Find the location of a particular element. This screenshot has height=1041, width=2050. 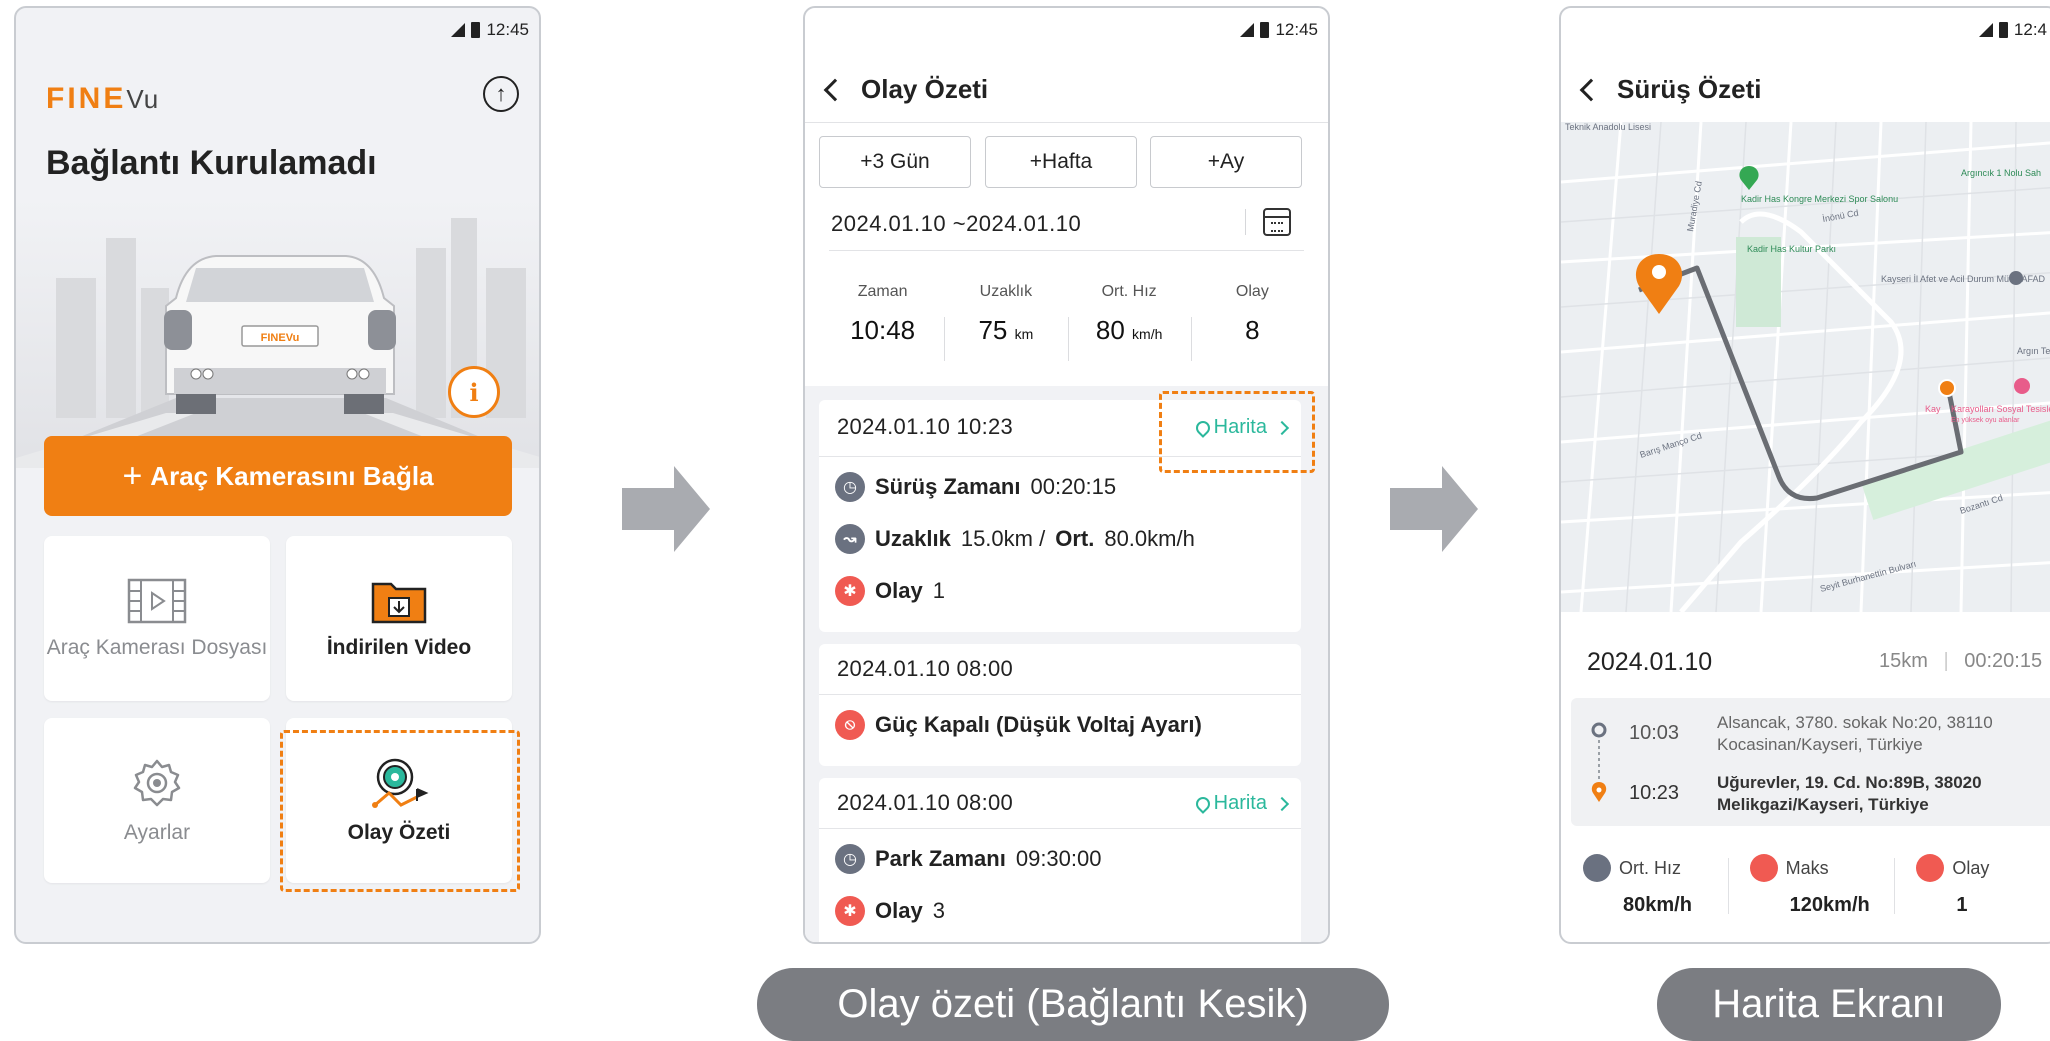

film-icon is located at coordinates (157, 600).